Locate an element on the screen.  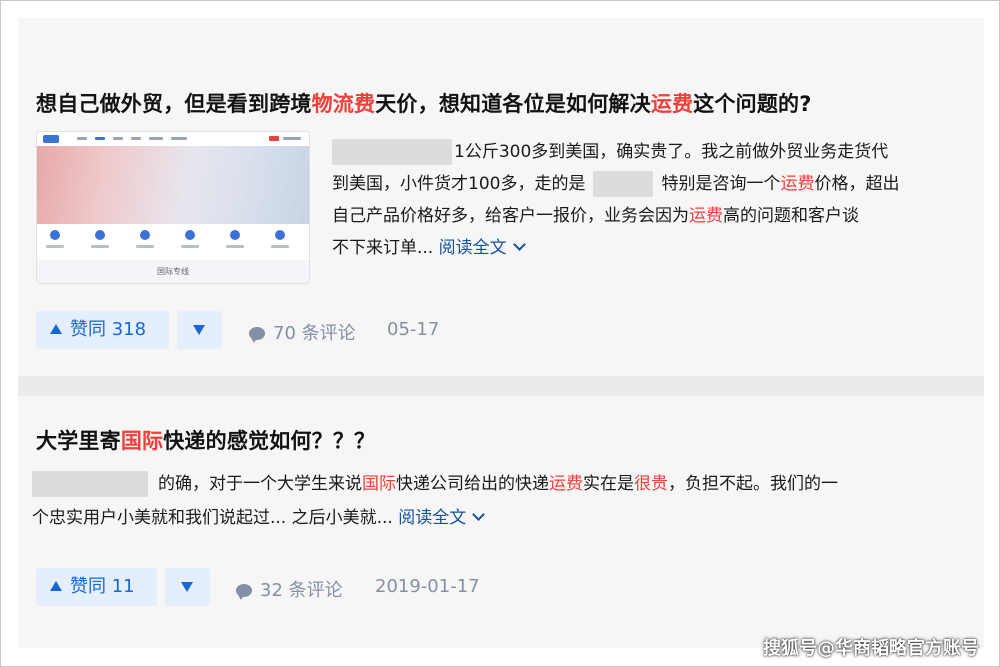
answer-date: 05-17 is located at coordinates (413, 329).